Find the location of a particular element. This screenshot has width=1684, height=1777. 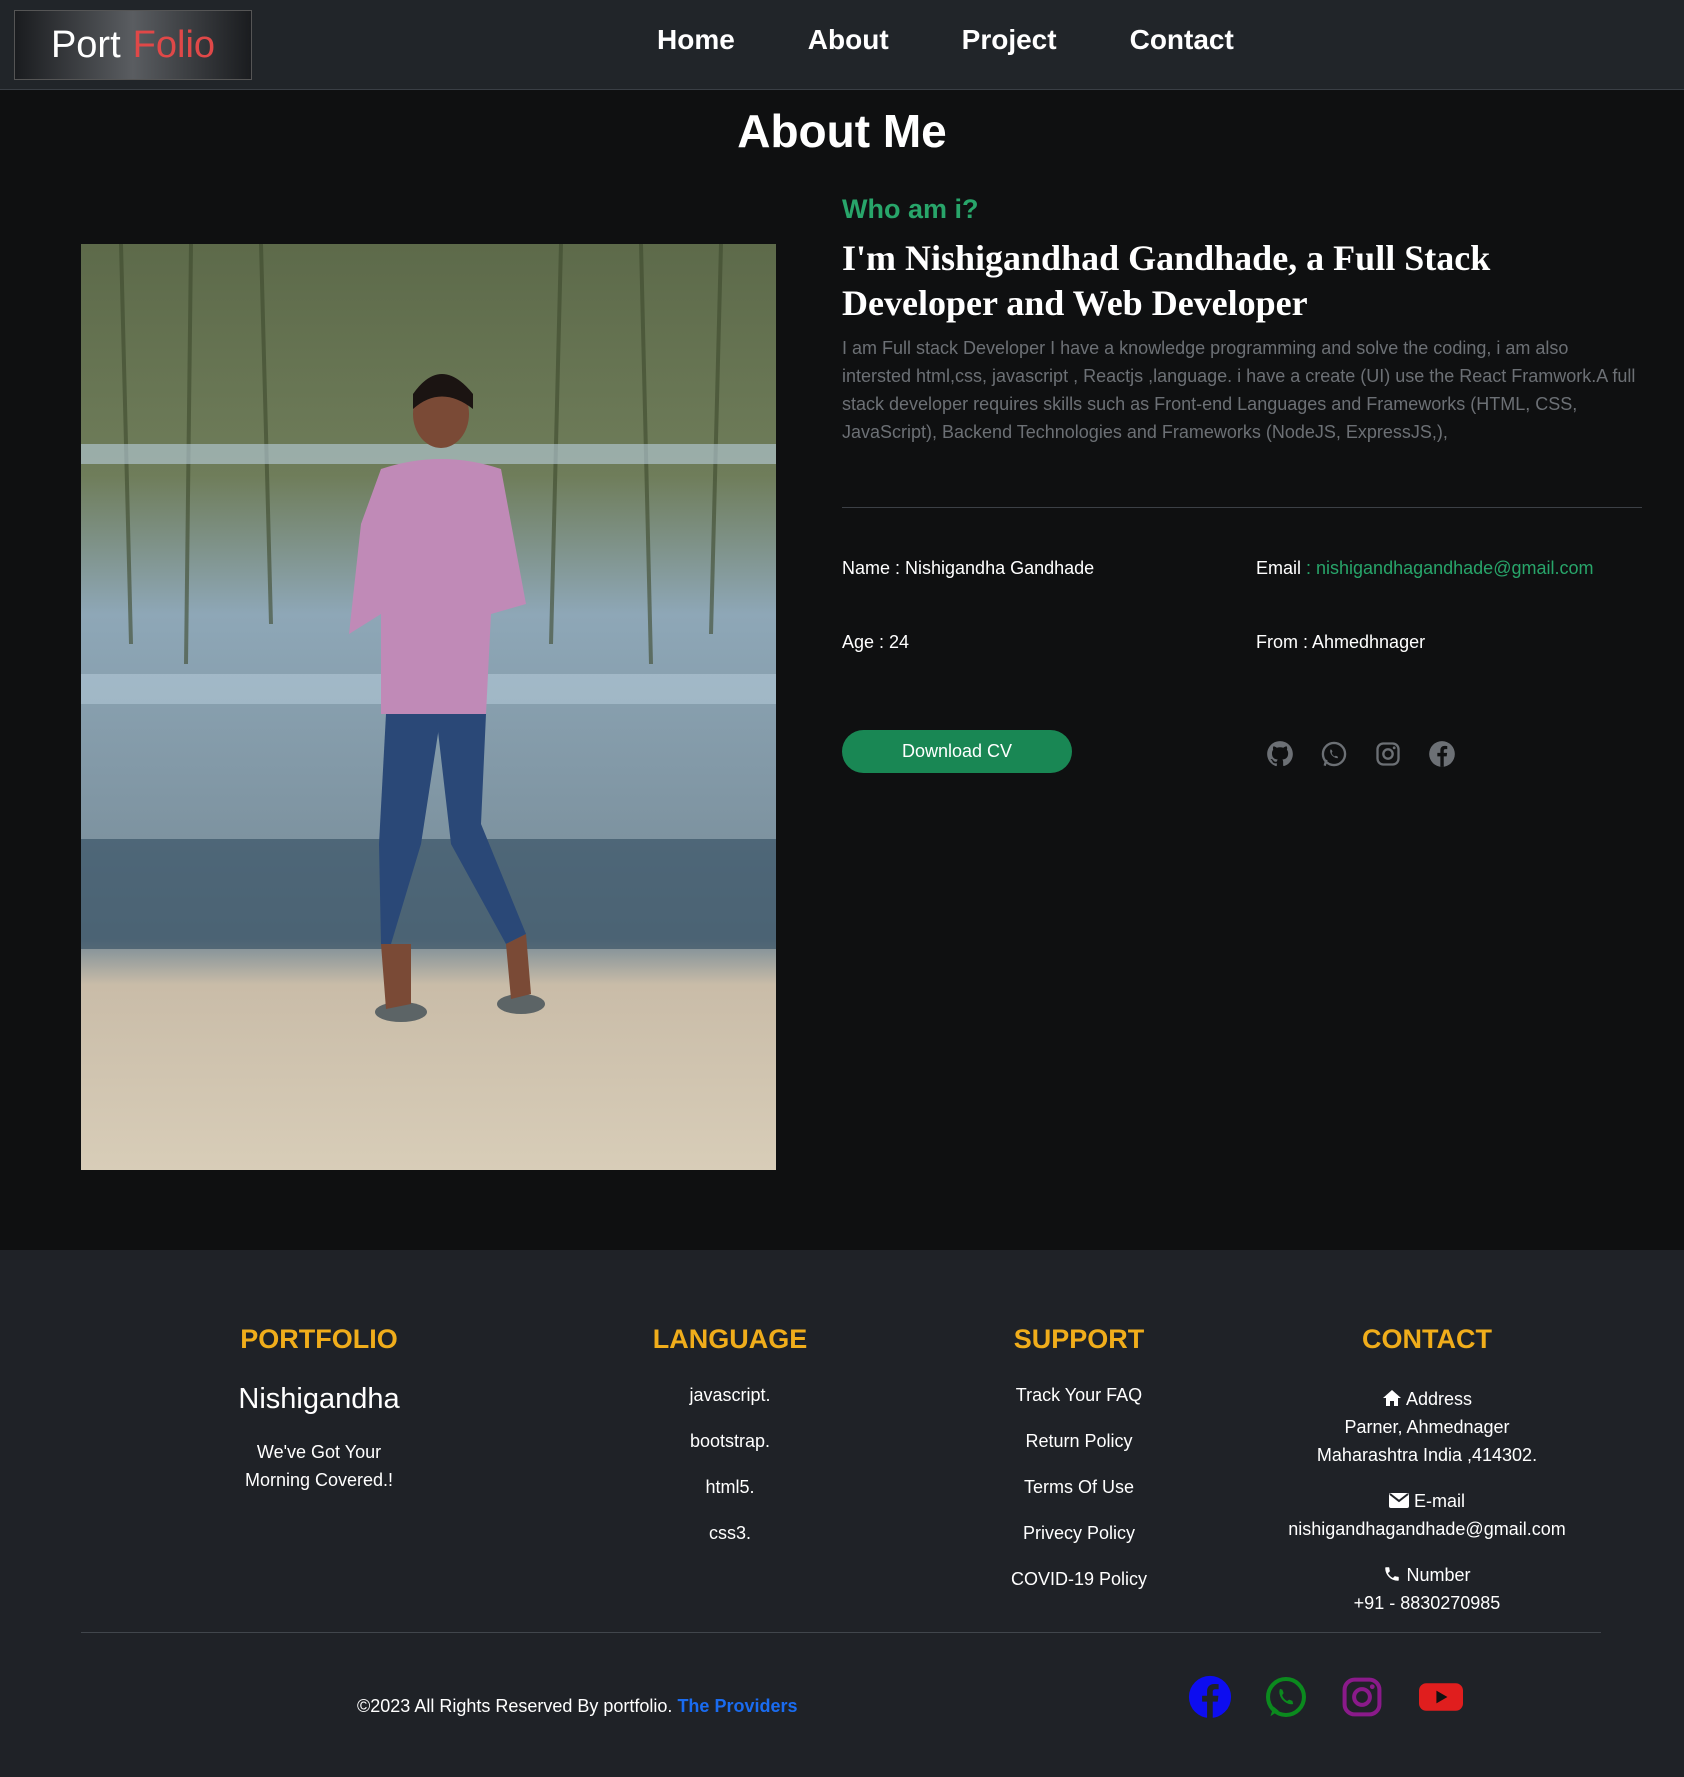

address-line-2: Maharashtra India ,414302. is located at coordinates (1427, 1455).